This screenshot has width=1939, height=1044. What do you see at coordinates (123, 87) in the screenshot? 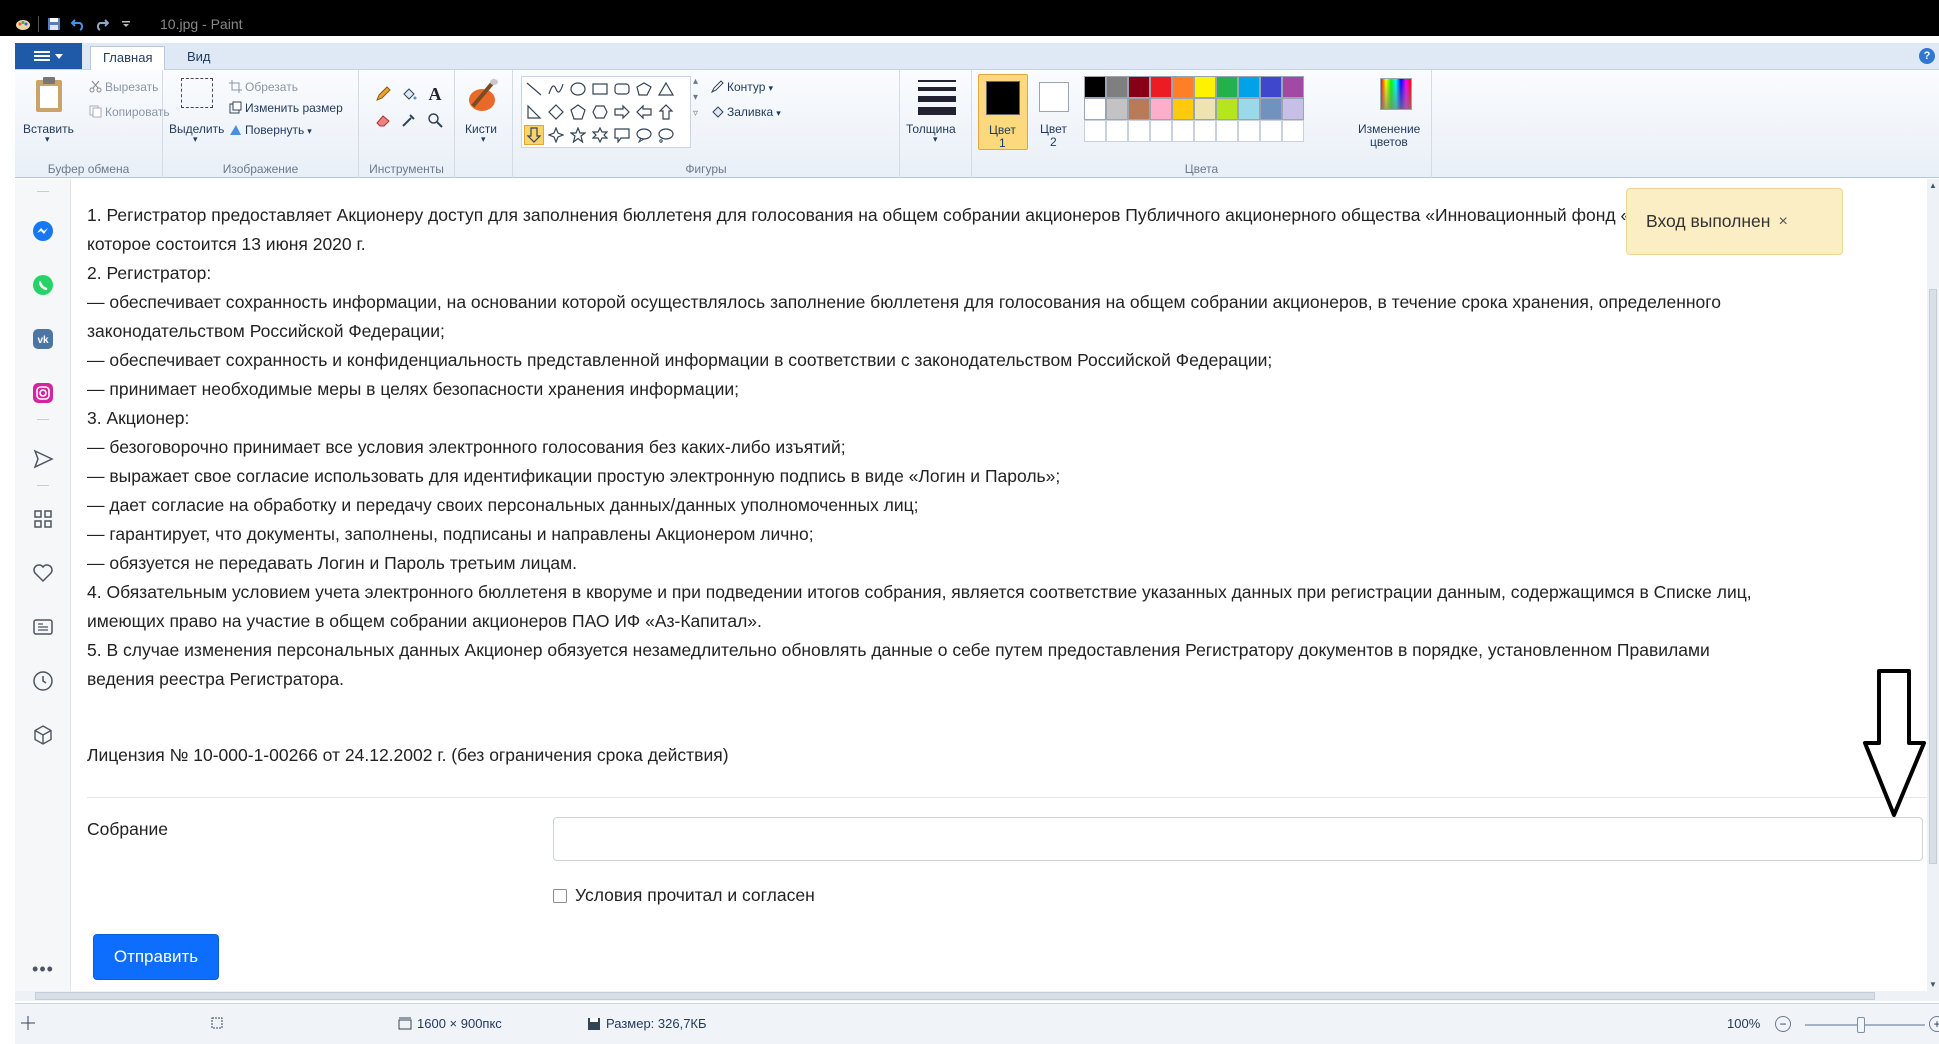
I see `cut-button: Вырезать` at bounding box center [123, 87].